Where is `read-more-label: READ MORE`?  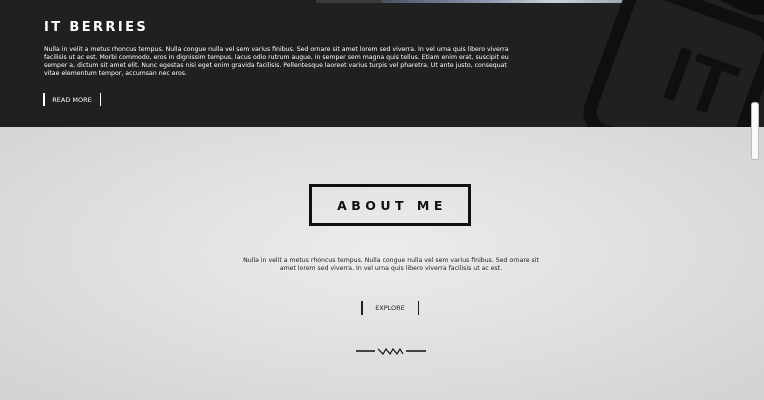
read-more-label: READ MORE is located at coordinates (72, 99).